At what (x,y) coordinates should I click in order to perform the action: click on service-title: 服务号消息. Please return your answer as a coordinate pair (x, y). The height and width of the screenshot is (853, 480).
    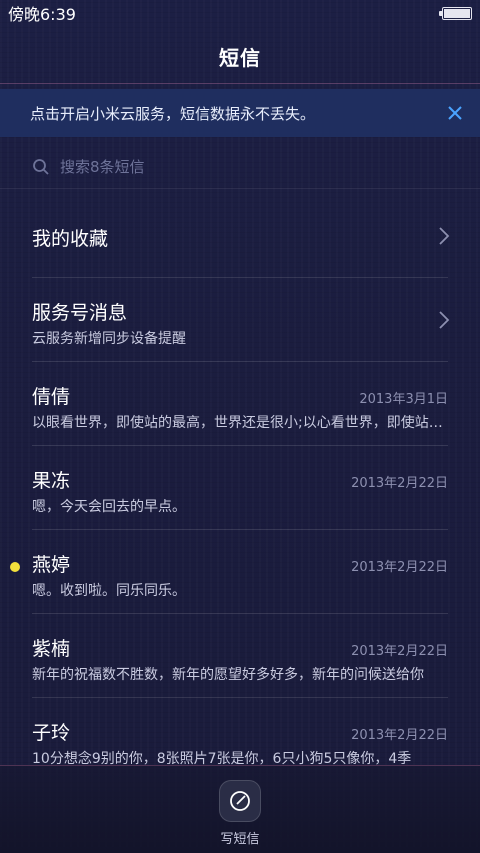
    Looking at the image, I should click on (80, 313).